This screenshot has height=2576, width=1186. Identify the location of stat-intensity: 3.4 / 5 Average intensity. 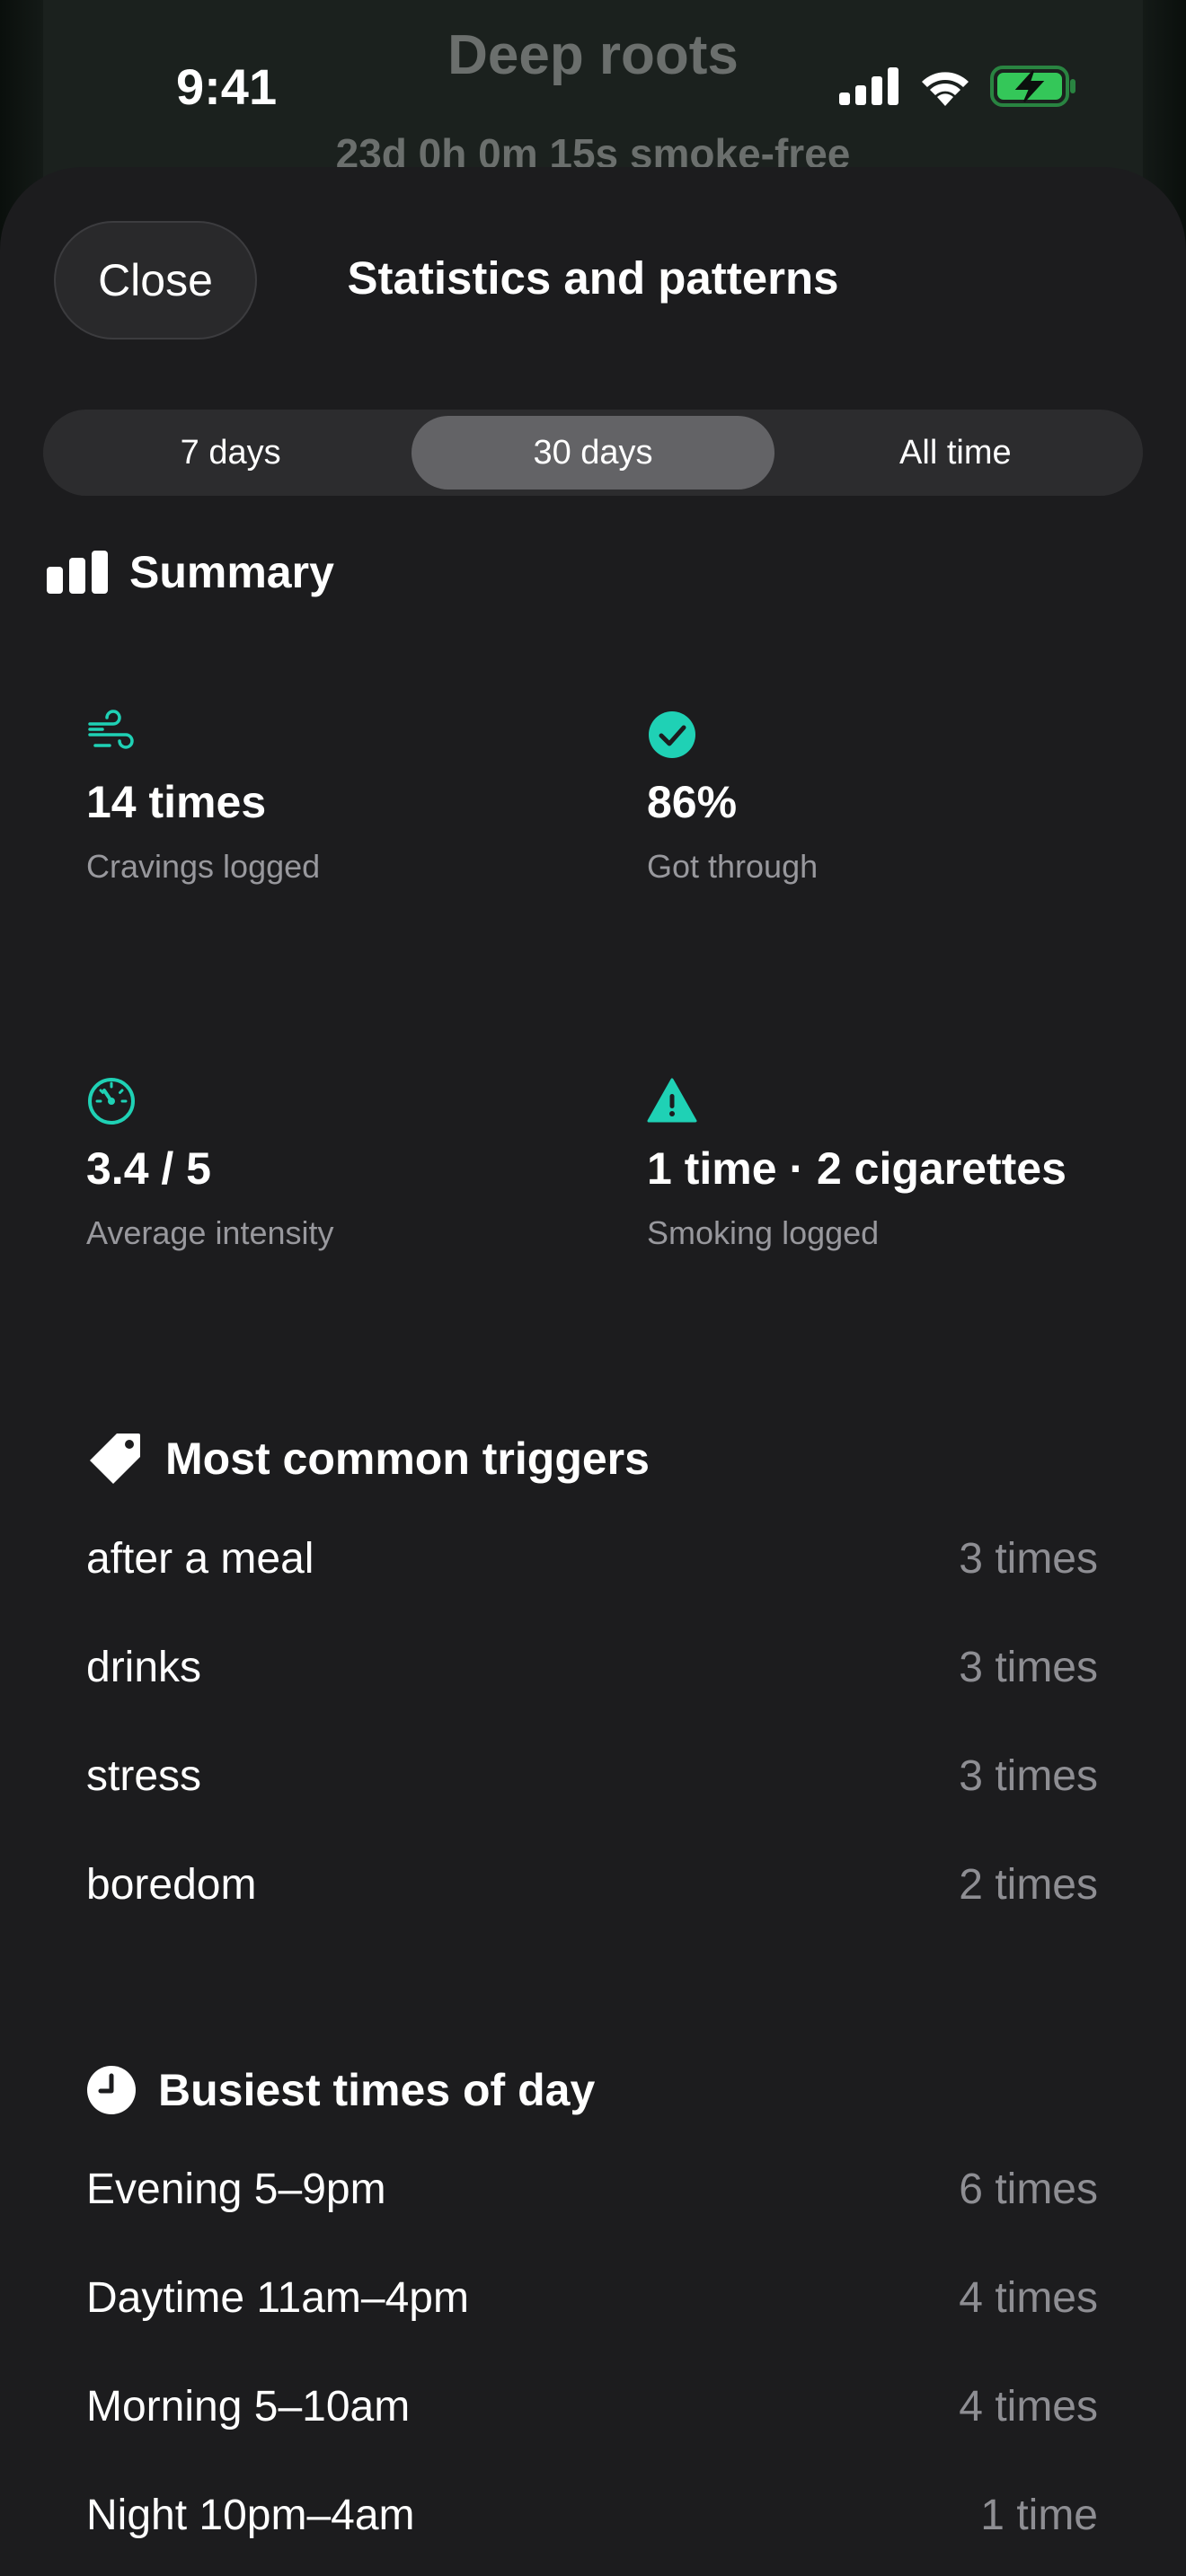
(210, 1164).